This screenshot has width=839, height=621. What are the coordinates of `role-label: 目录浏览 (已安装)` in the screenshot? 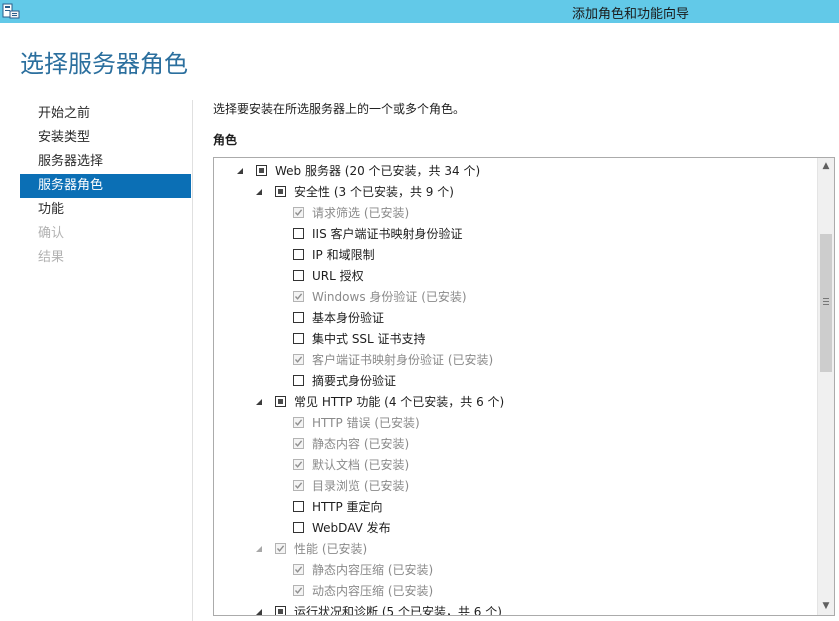 It's located at (361, 486).